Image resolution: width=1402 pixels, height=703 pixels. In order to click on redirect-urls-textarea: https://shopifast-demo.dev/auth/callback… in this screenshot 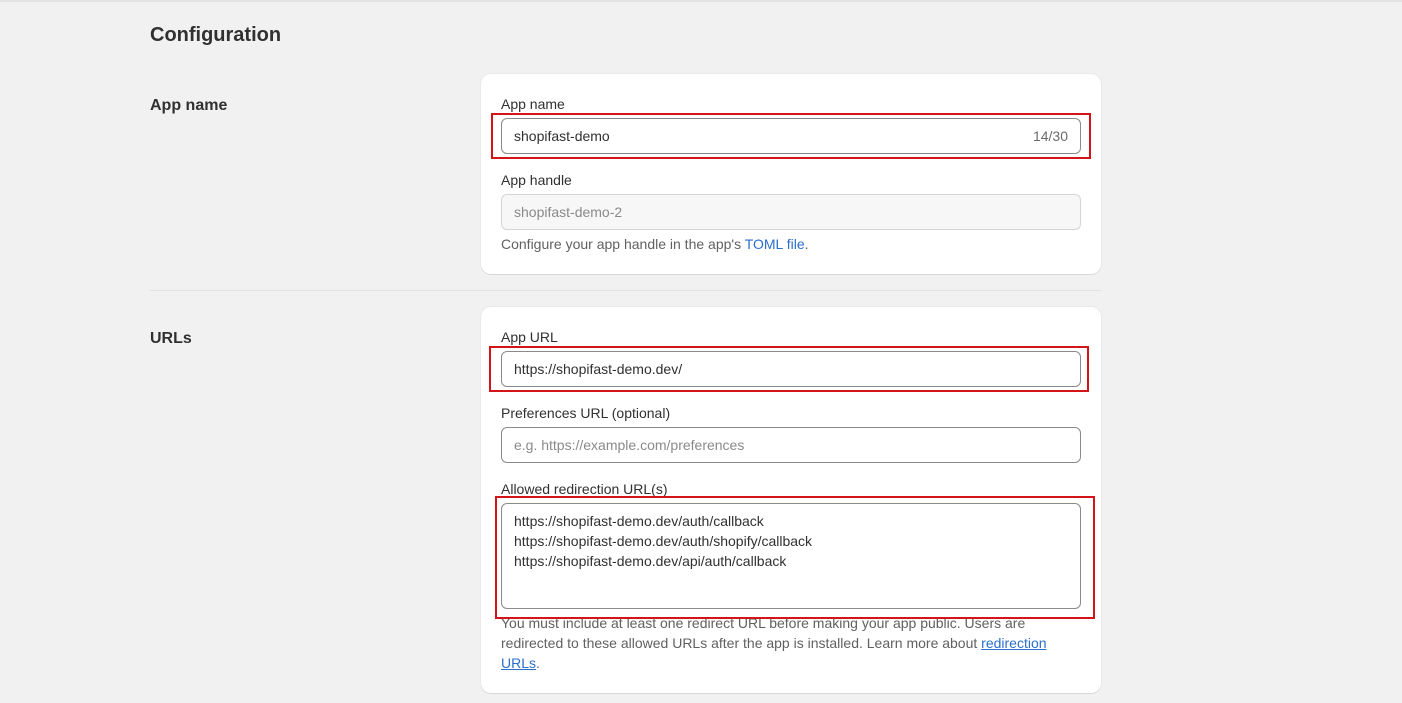, I will do `click(791, 556)`.